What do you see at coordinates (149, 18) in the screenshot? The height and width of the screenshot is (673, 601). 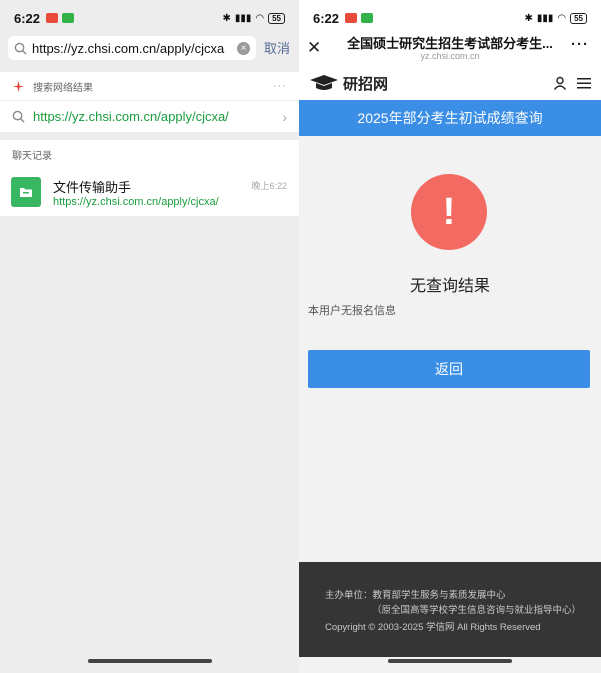 I see `status-bar: 6:22 ✱ ▮▮▮ ◠ 55` at bounding box center [149, 18].